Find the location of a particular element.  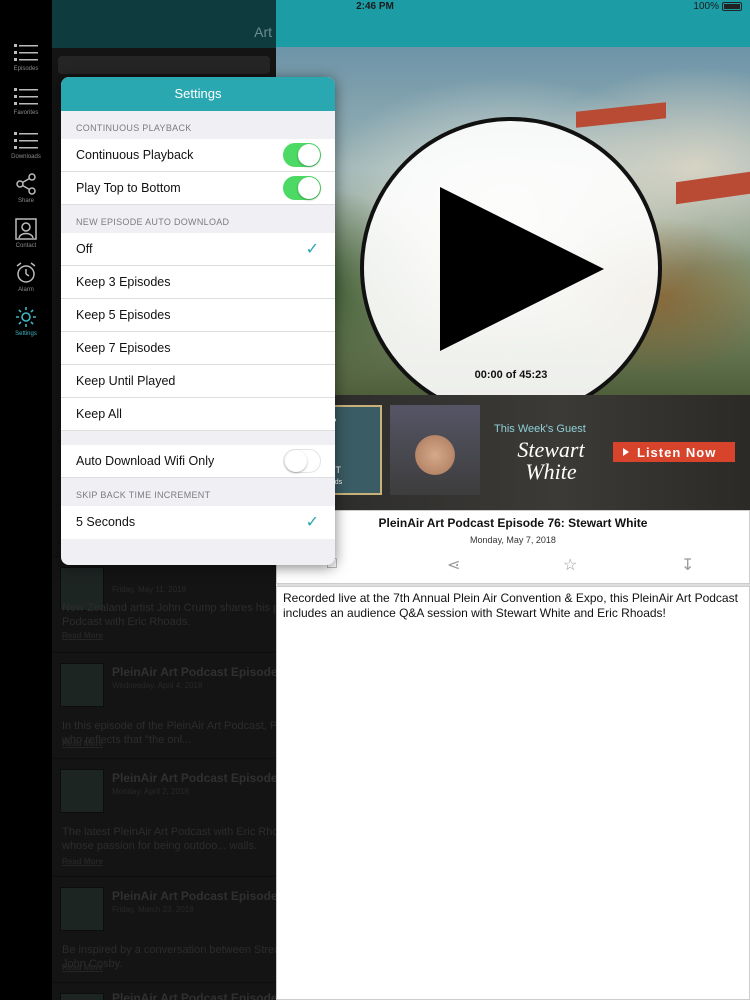

status-time: 2:46 PM is located at coordinates (375, 6).